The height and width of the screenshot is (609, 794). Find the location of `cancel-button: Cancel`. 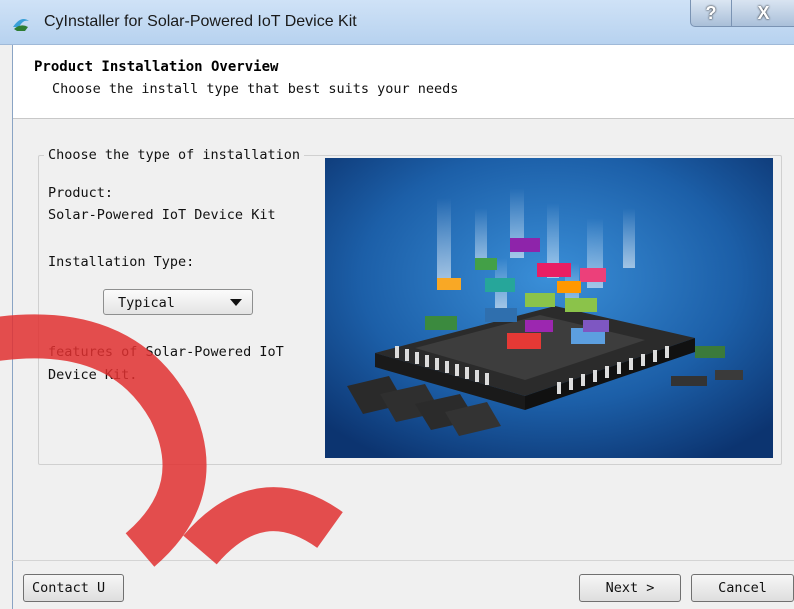

cancel-button: Cancel is located at coordinates (742, 588).